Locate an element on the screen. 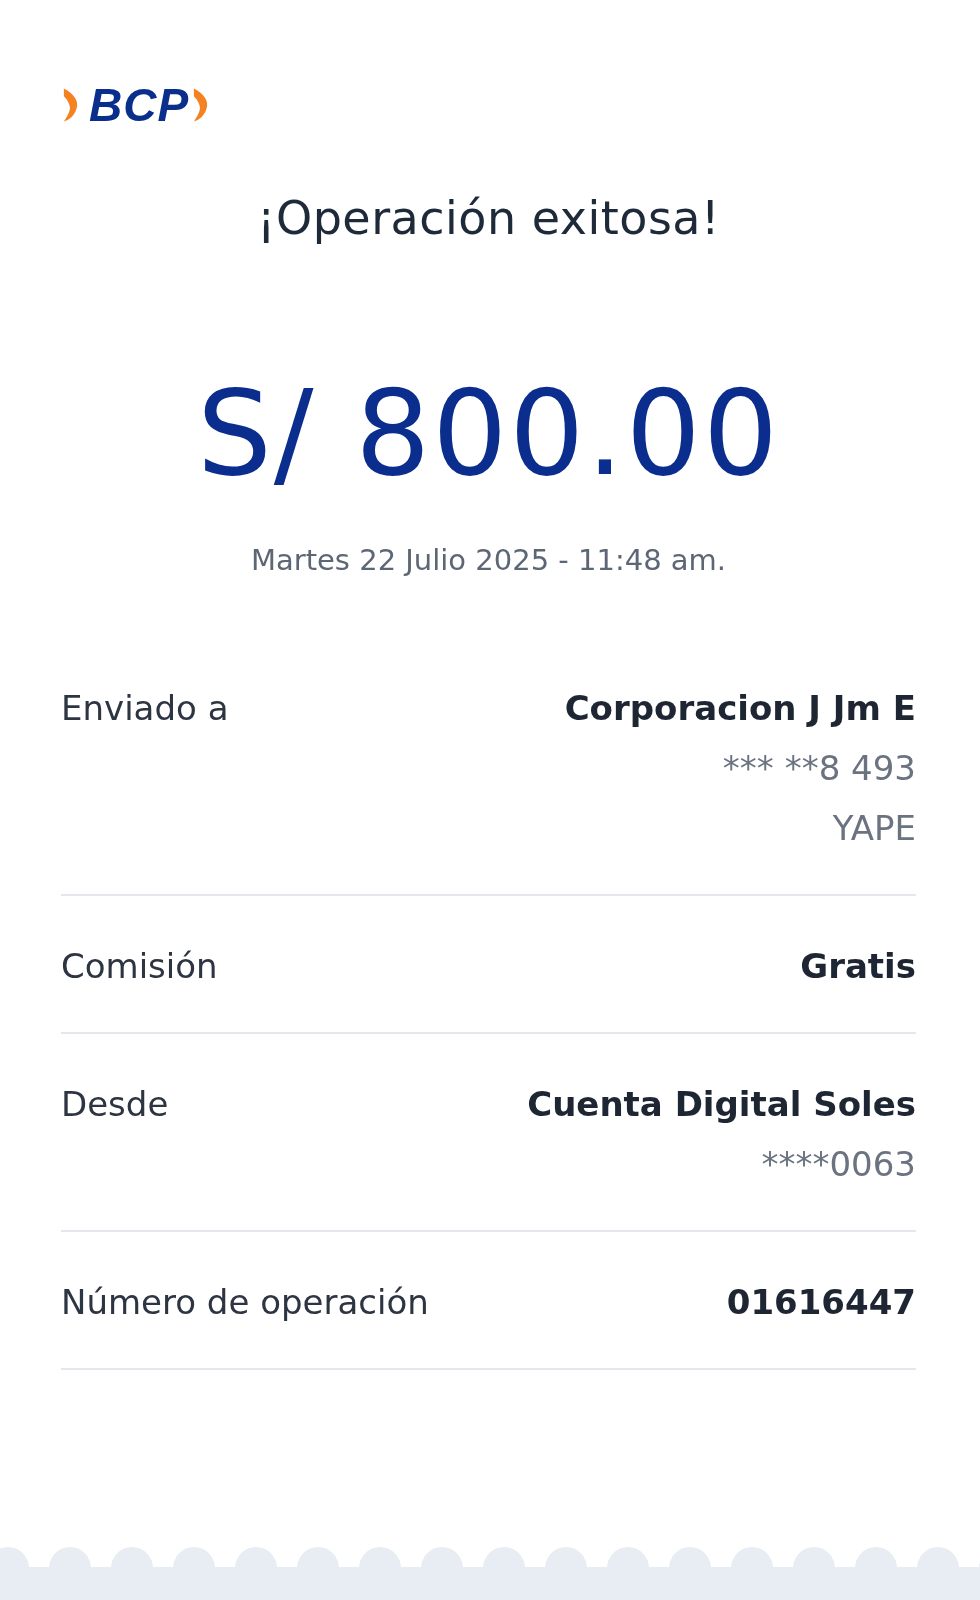 This screenshot has width=980, height=1600. detail-value: YAPE is located at coordinates (874, 828).